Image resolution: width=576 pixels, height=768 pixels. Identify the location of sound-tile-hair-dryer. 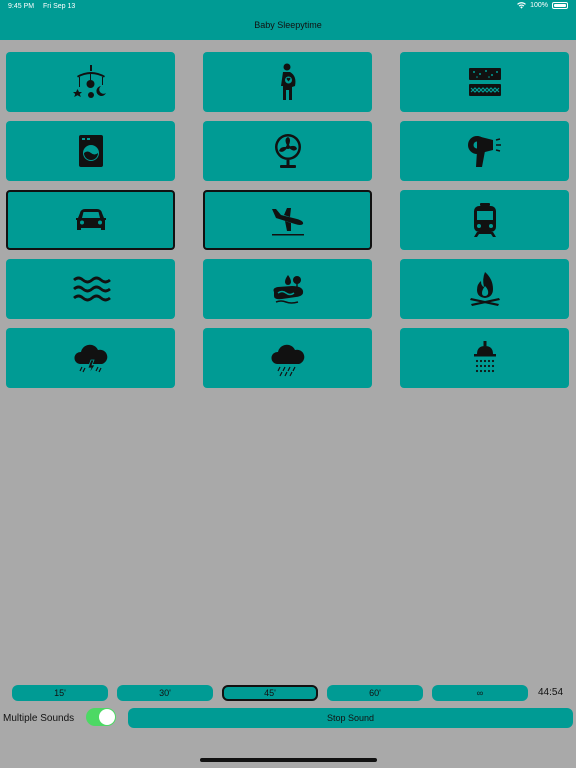
(484, 151).